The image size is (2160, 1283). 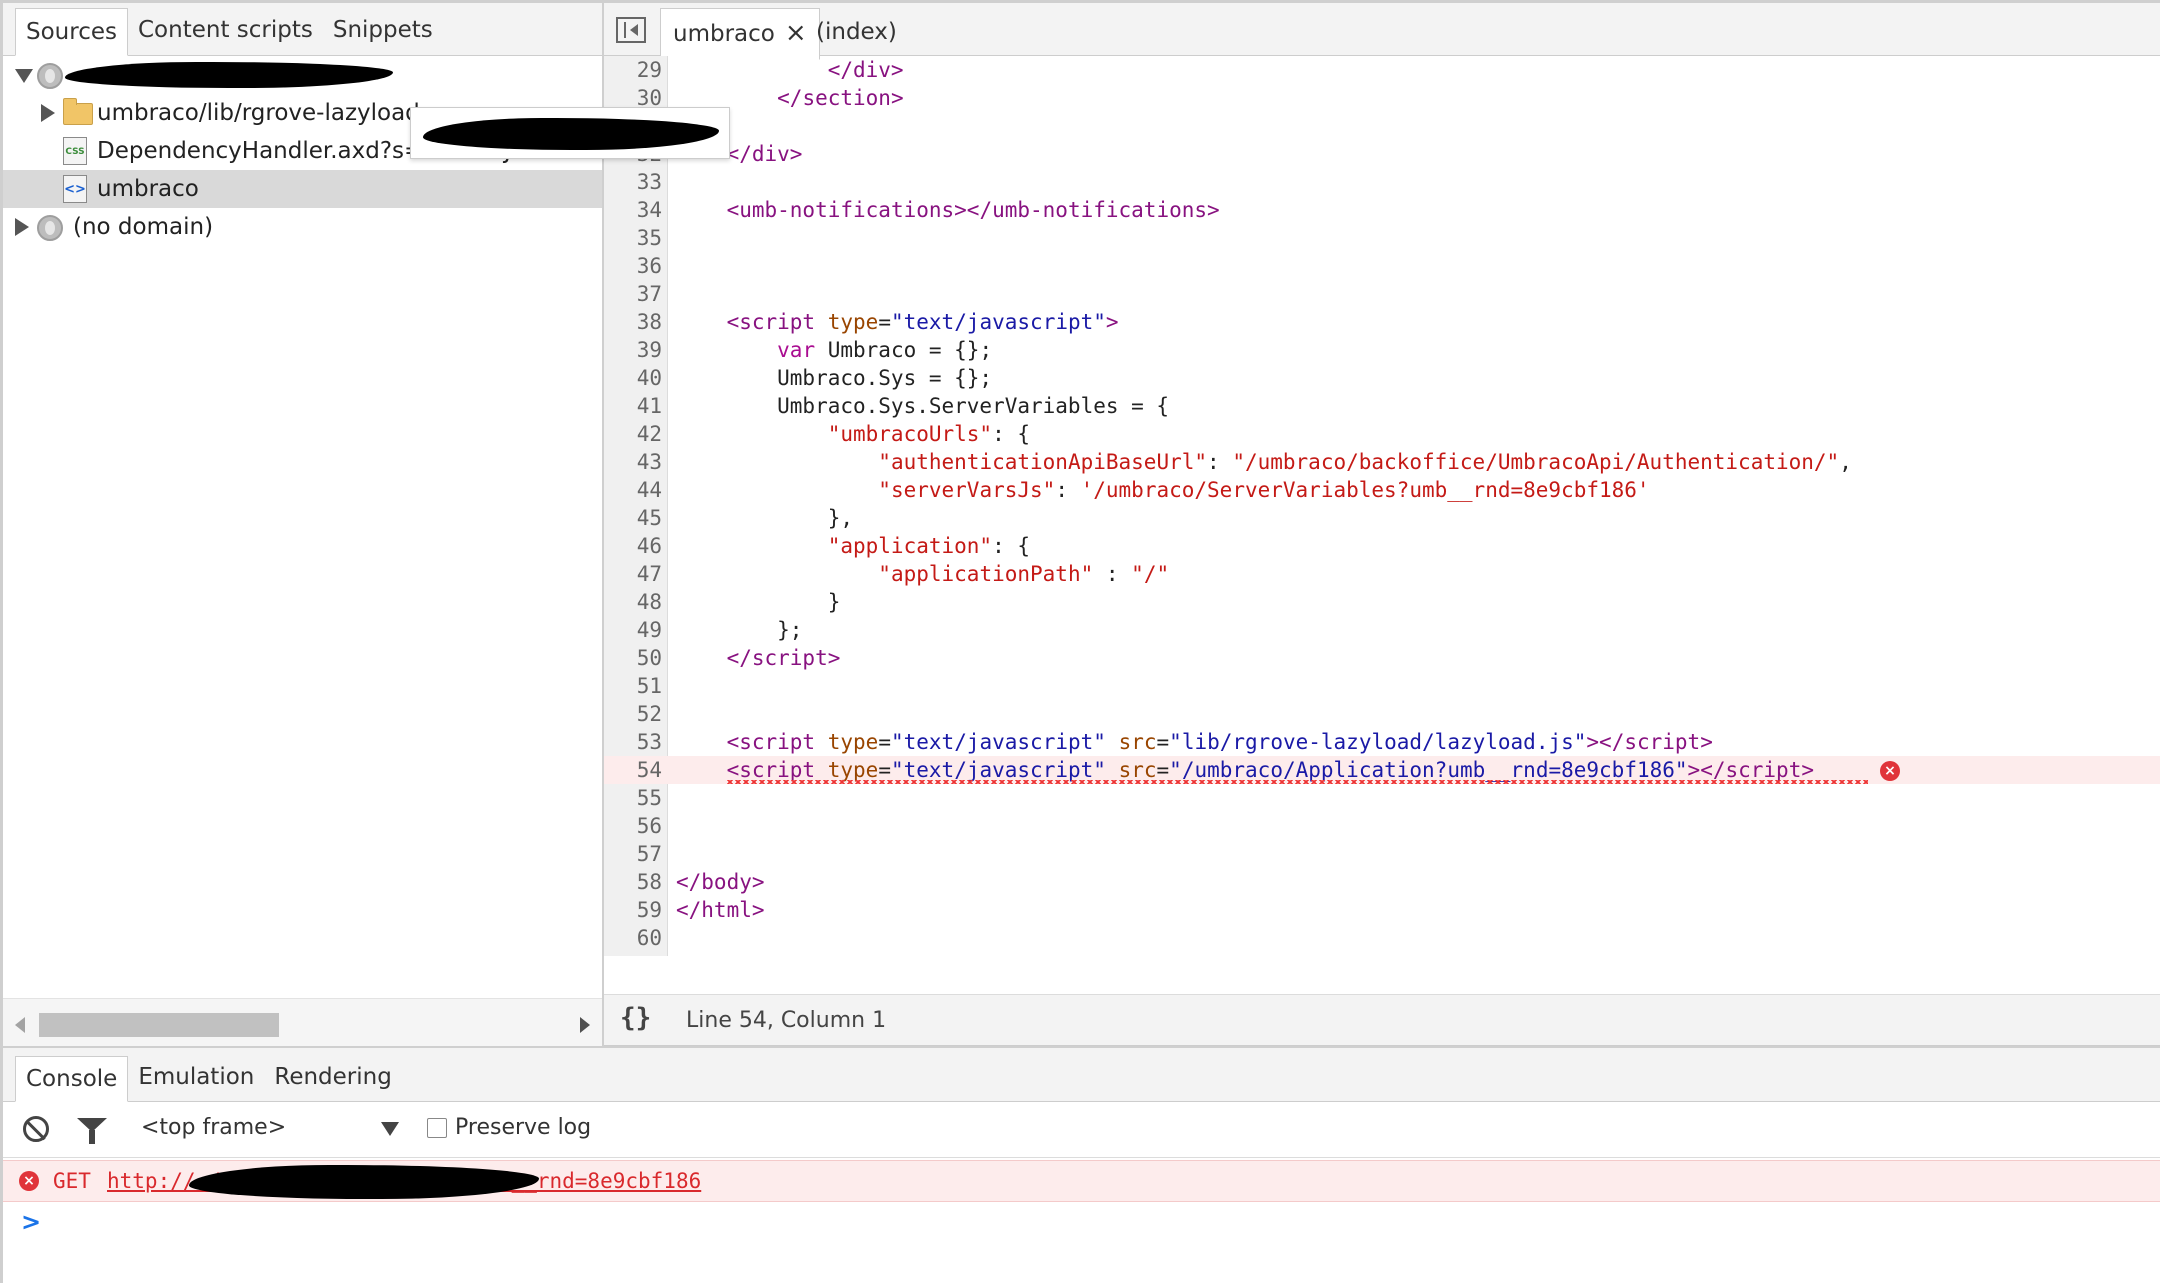 What do you see at coordinates (633, 882) in the screenshot?
I see `line-number: 58` at bounding box center [633, 882].